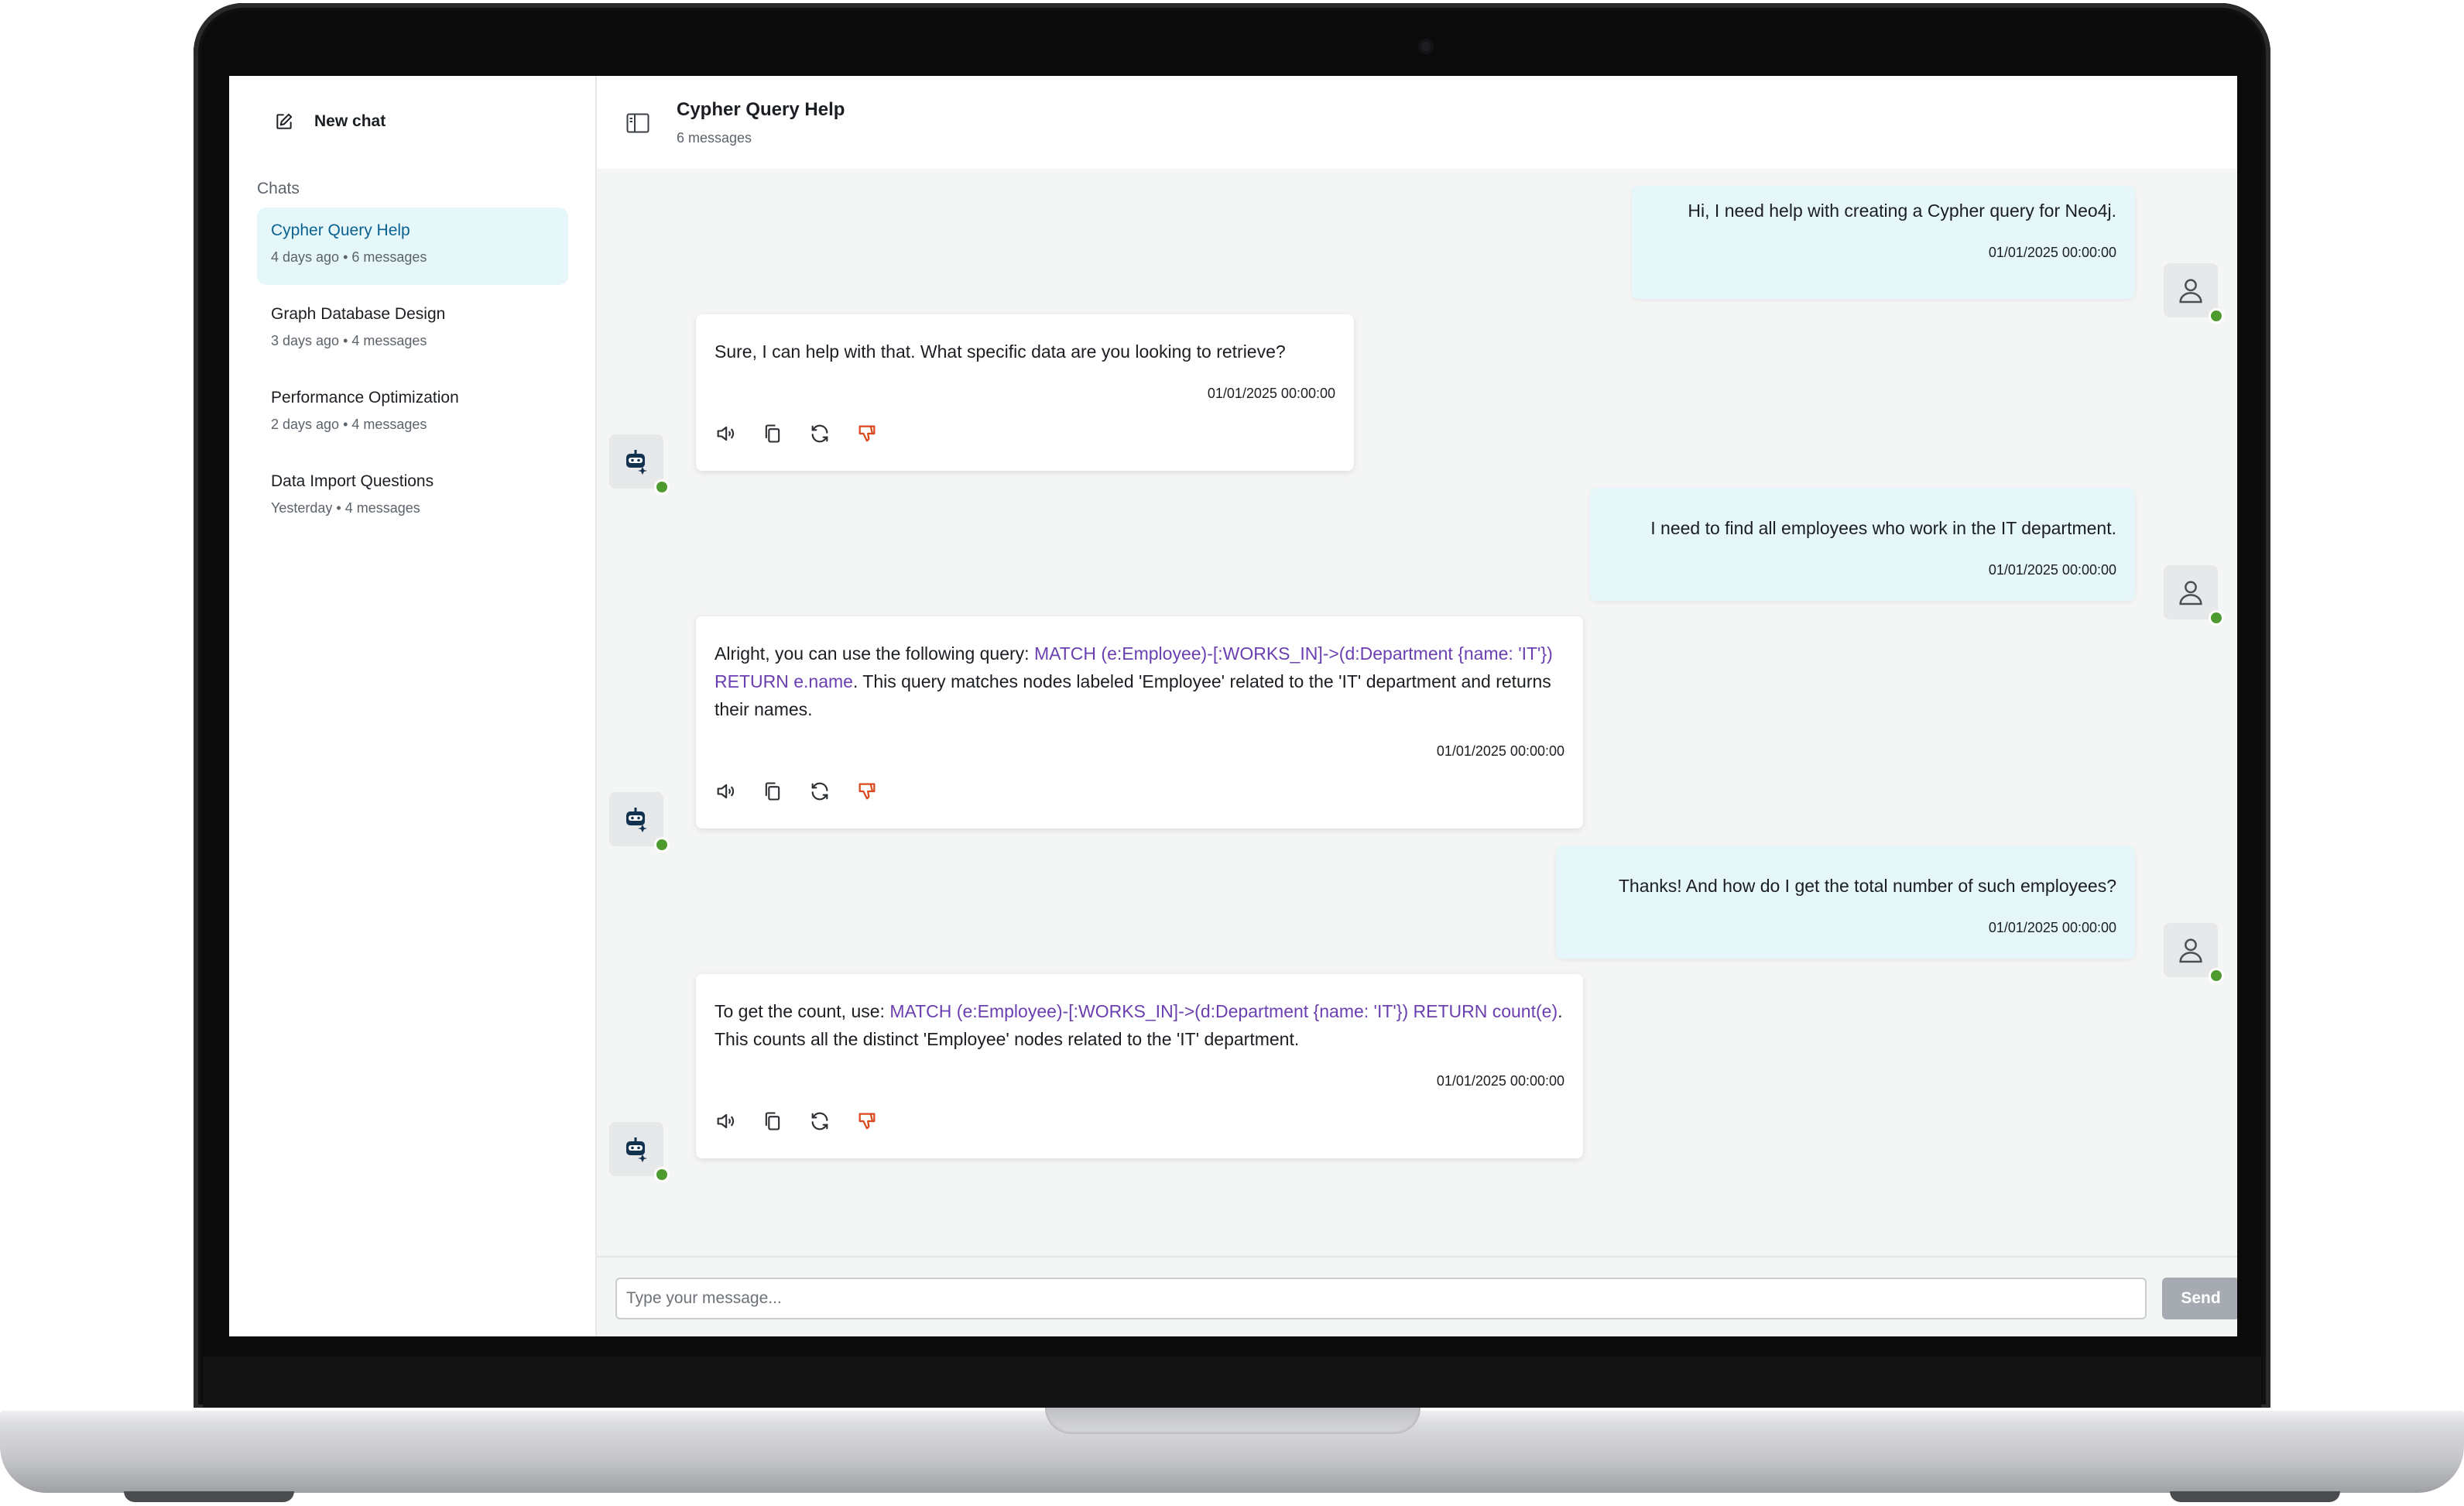 The width and height of the screenshot is (2464, 1506). What do you see at coordinates (209, 1496) in the screenshot?
I see `laptop-foot-left` at bounding box center [209, 1496].